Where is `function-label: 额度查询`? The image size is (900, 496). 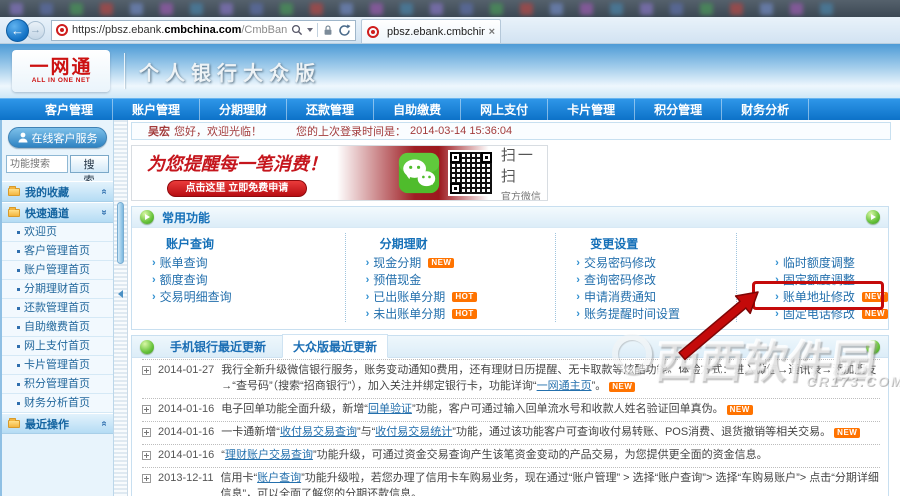 function-label: 额度查询 is located at coordinates (183, 280).